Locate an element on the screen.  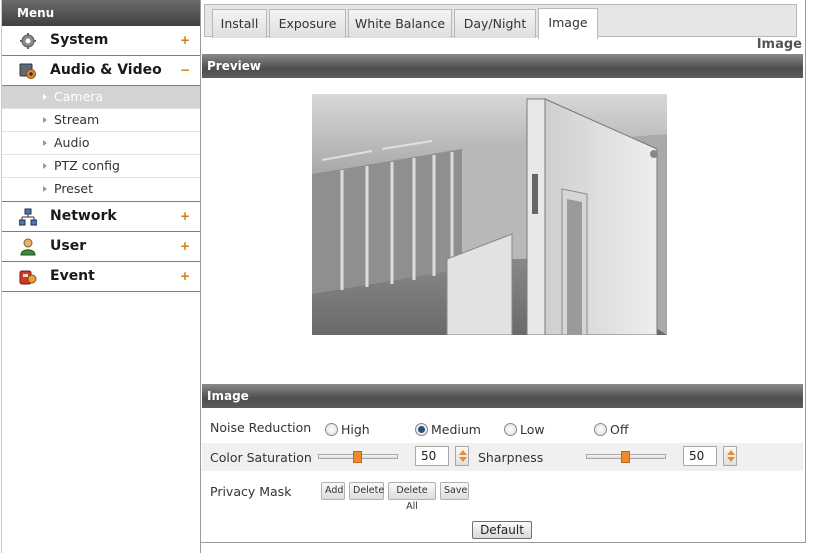
radio-off-label: Off is located at coordinates (619, 429).